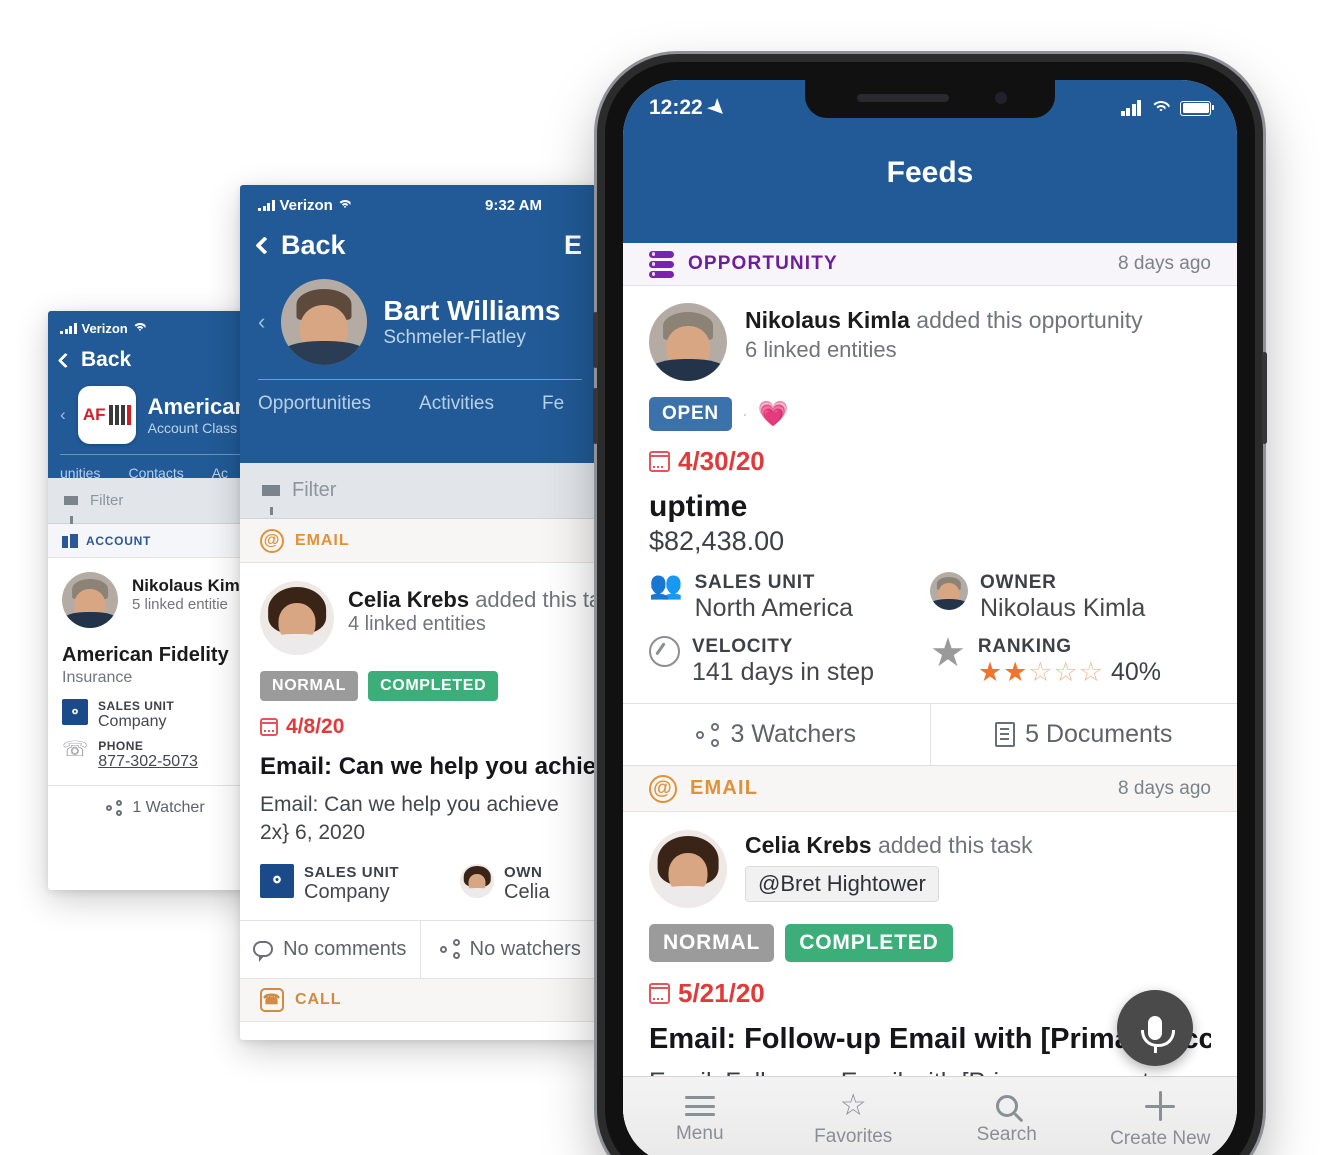 The image size is (1329, 1155). What do you see at coordinates (155, 473) in the screenshot?
I see `tab-contacts: Contacts` at bounding box center [155, 473].